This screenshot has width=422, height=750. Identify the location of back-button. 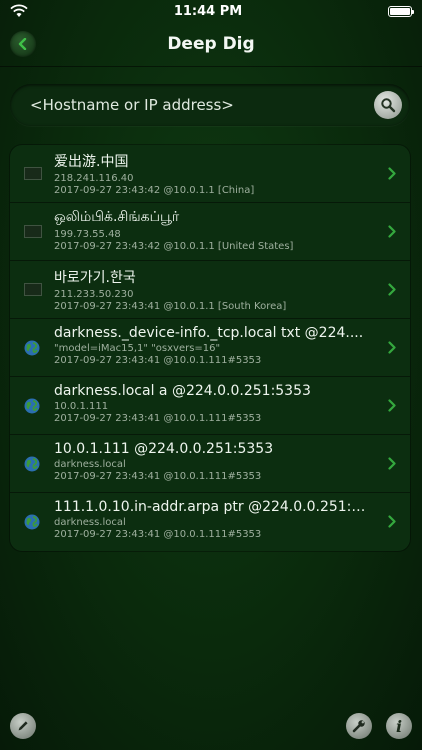
(23, 44).